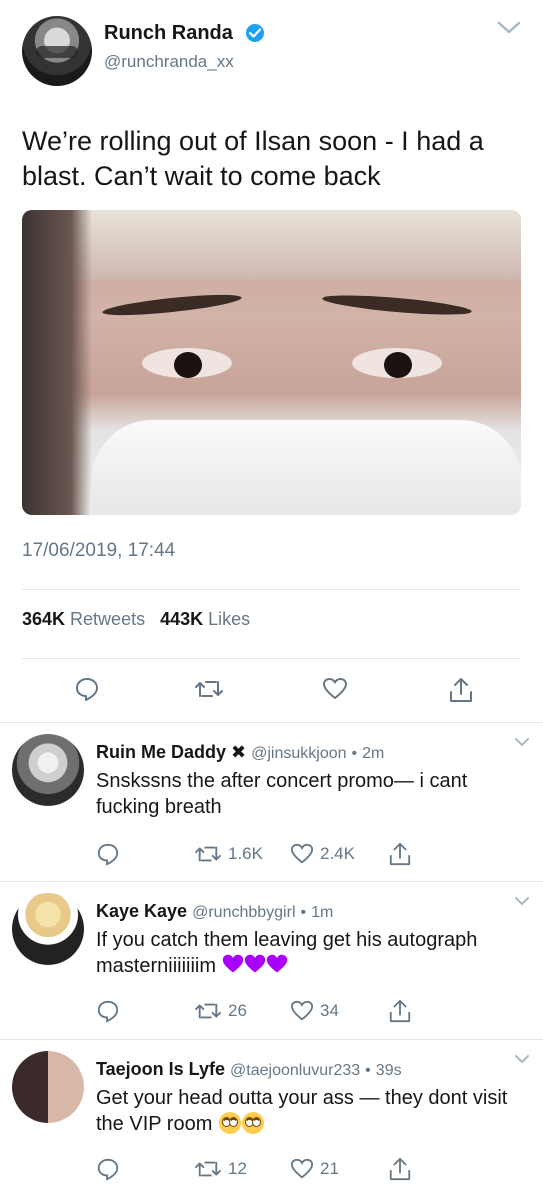 The width and height of the screenshot is (543, 1200). What do you see at coordinates (187, 363) in the screenshot?
I see `photo-left-eye` at bounding box center [187, 363].